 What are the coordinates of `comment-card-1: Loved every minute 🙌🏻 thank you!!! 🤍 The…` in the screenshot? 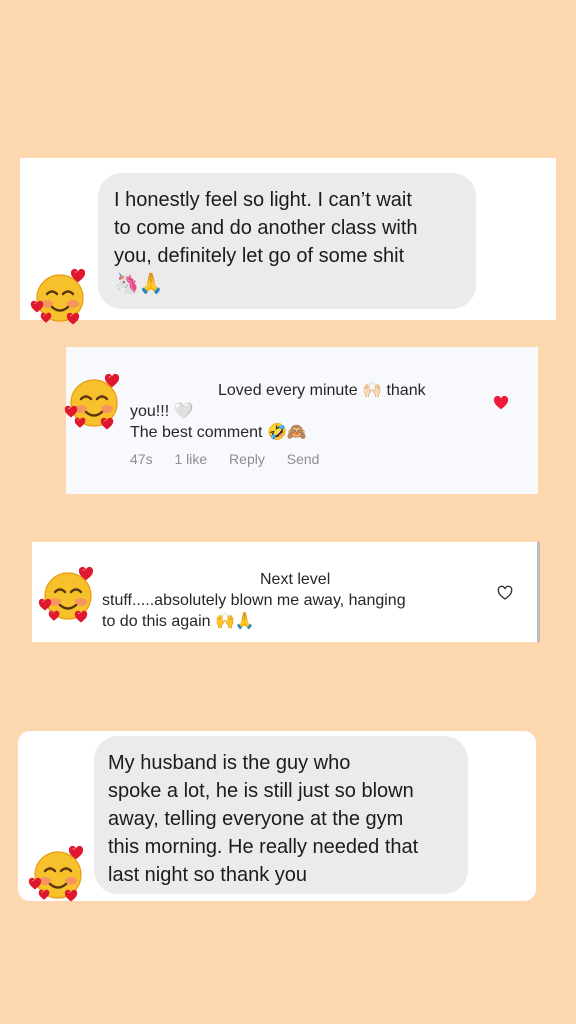 It's located at (302, 420).